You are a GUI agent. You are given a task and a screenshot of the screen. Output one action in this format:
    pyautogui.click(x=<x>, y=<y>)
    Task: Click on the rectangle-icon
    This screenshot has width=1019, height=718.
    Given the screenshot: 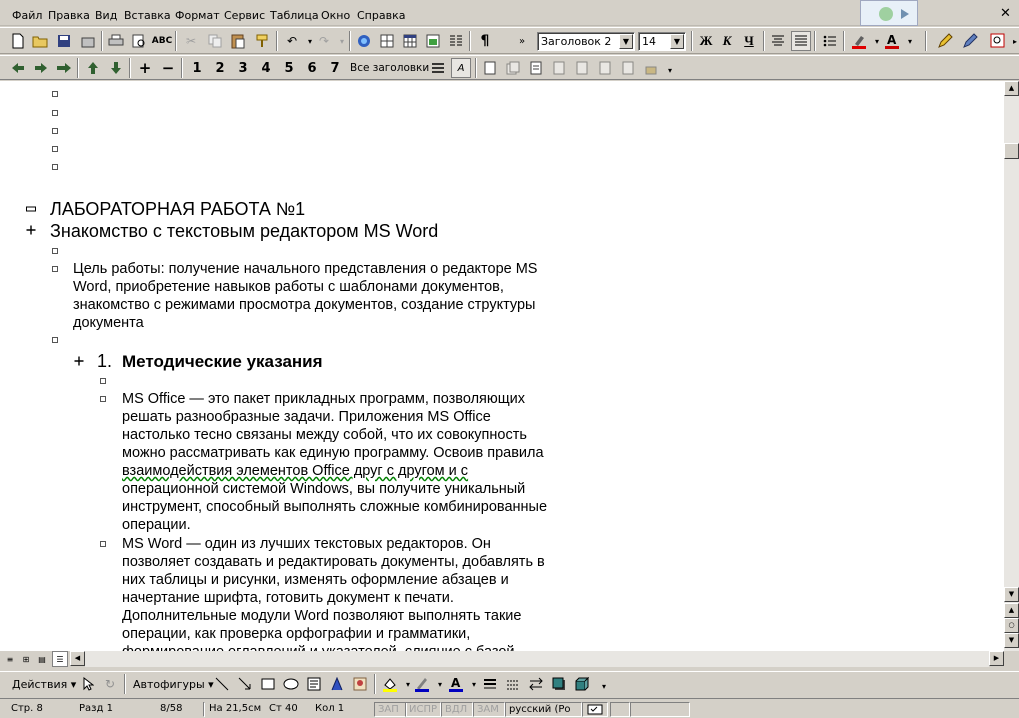 What is the action you would take?
    pyautogui.click(x=268, y=684)
    